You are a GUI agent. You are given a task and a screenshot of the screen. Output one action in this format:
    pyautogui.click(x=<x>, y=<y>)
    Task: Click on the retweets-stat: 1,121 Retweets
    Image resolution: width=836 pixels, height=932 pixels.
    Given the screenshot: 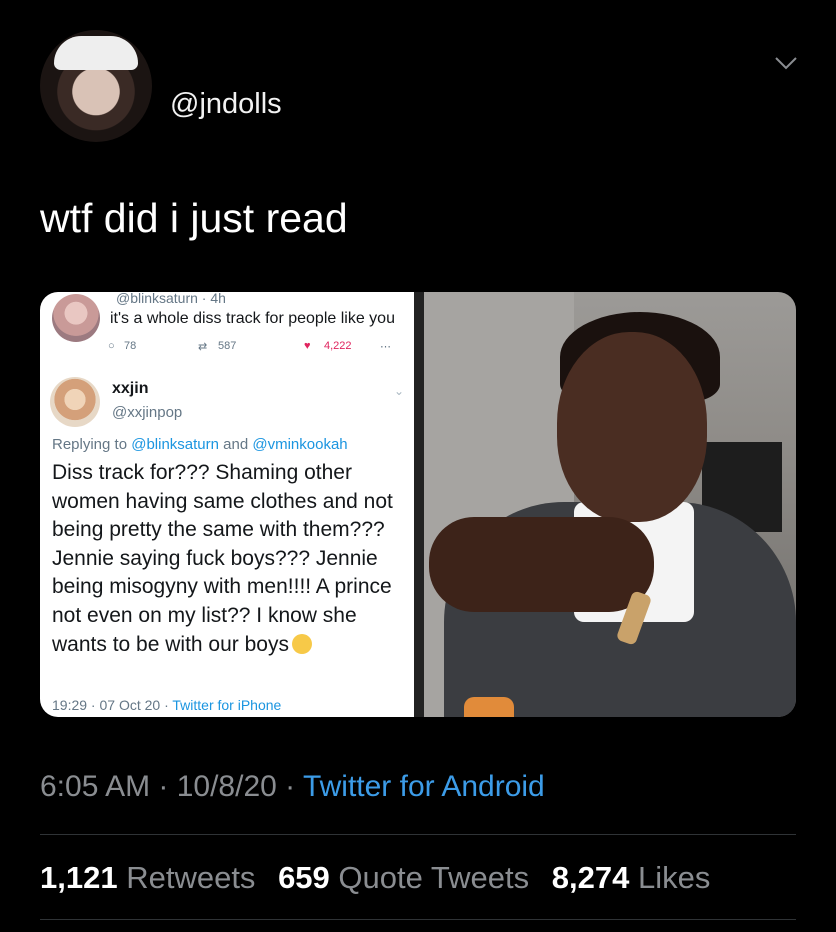 What is the action you would take?
    pyautogui.click(x=147, y=877)
    